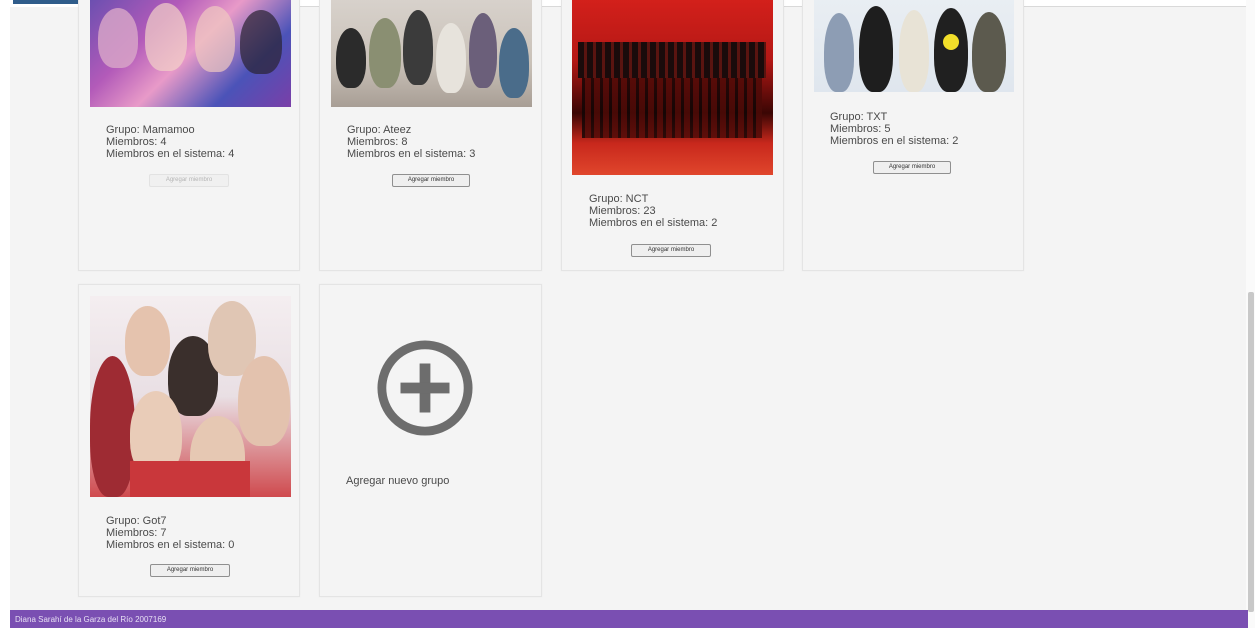 The image size is (1255, 628). I want to click on group-name: Grupo: Got7, so click(136, 521).